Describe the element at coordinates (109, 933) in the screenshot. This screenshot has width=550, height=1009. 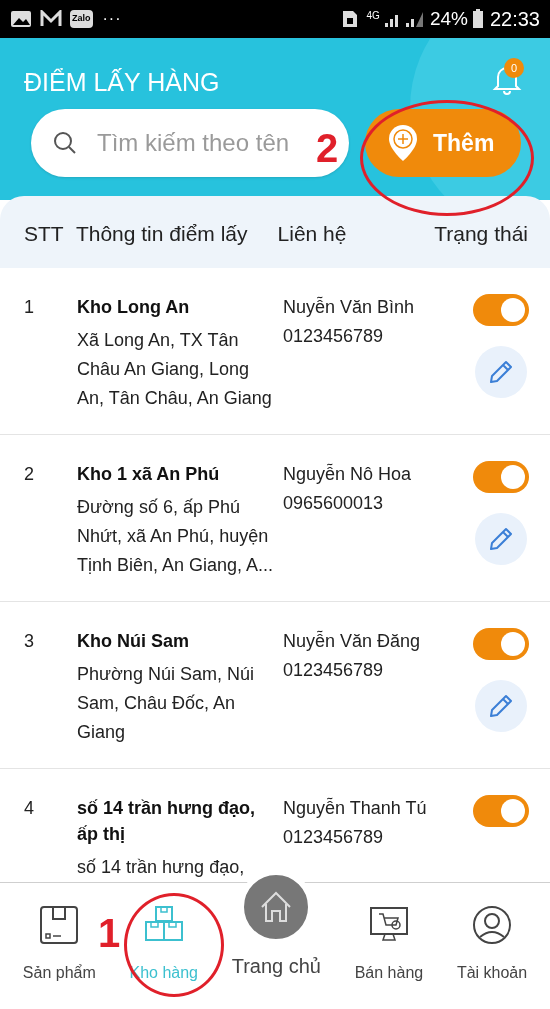
I see `annotation-number: 1` at that location.